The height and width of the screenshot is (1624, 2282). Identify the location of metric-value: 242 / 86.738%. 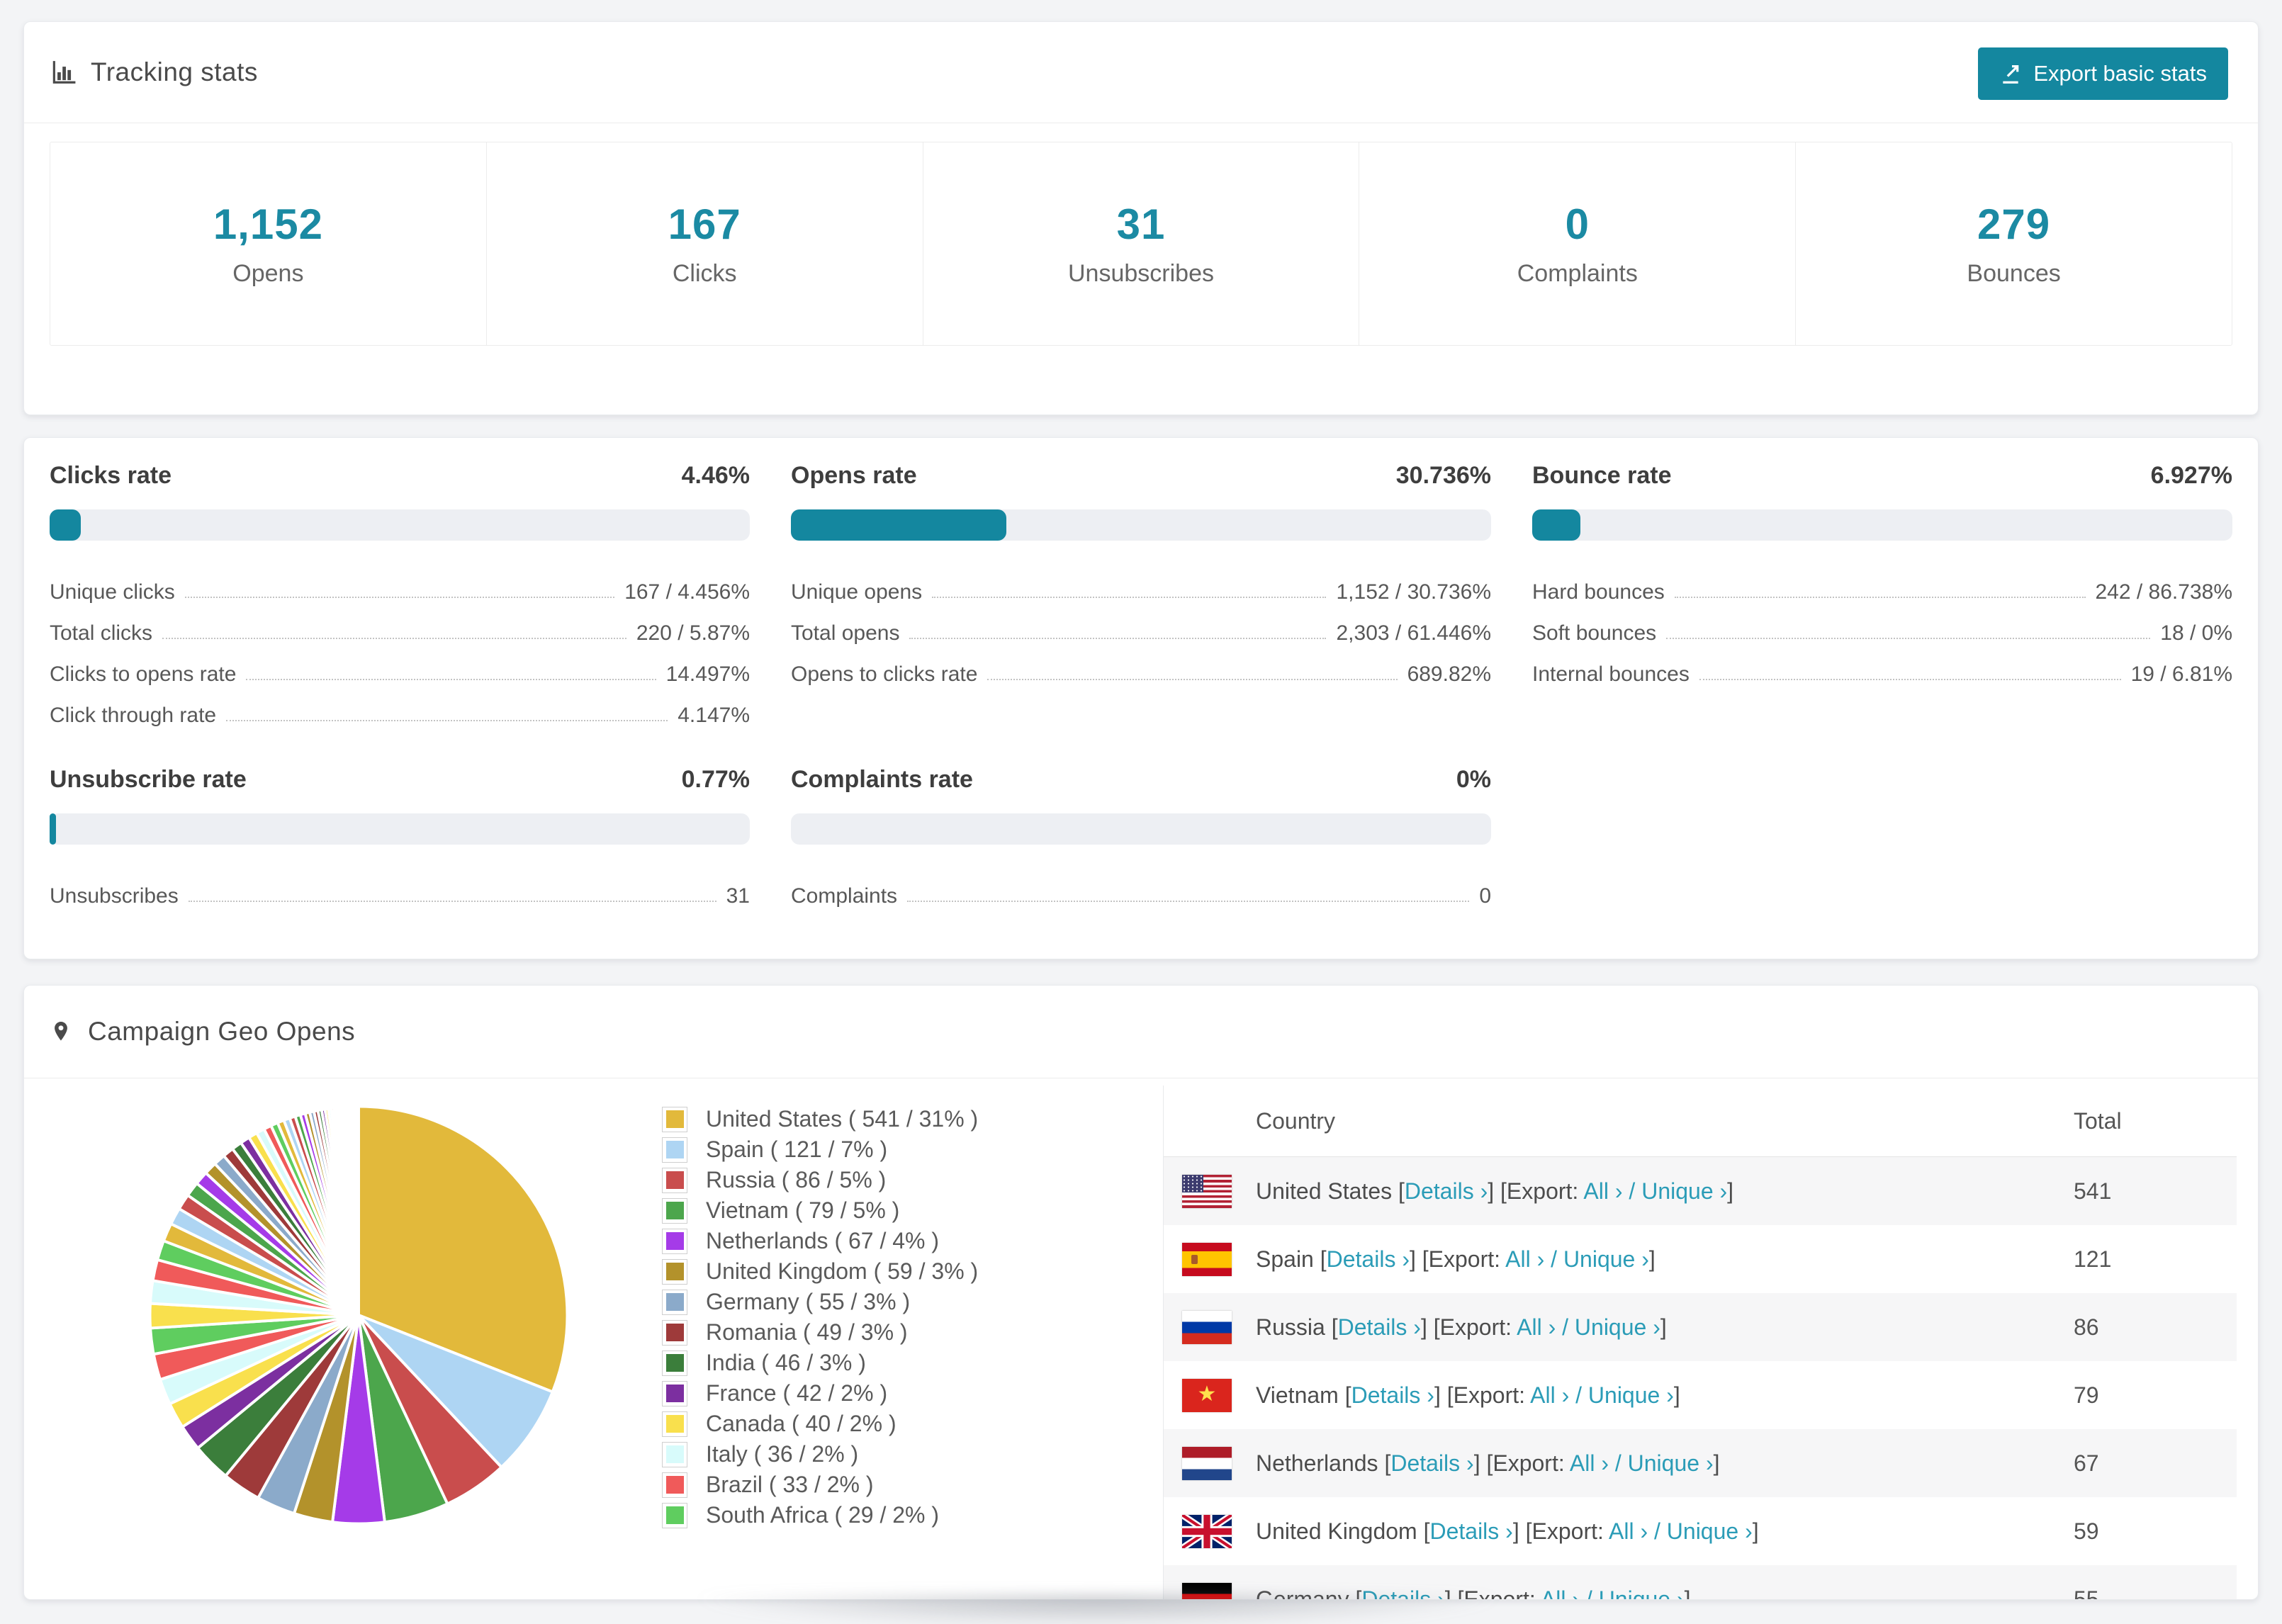
(2164, 592).